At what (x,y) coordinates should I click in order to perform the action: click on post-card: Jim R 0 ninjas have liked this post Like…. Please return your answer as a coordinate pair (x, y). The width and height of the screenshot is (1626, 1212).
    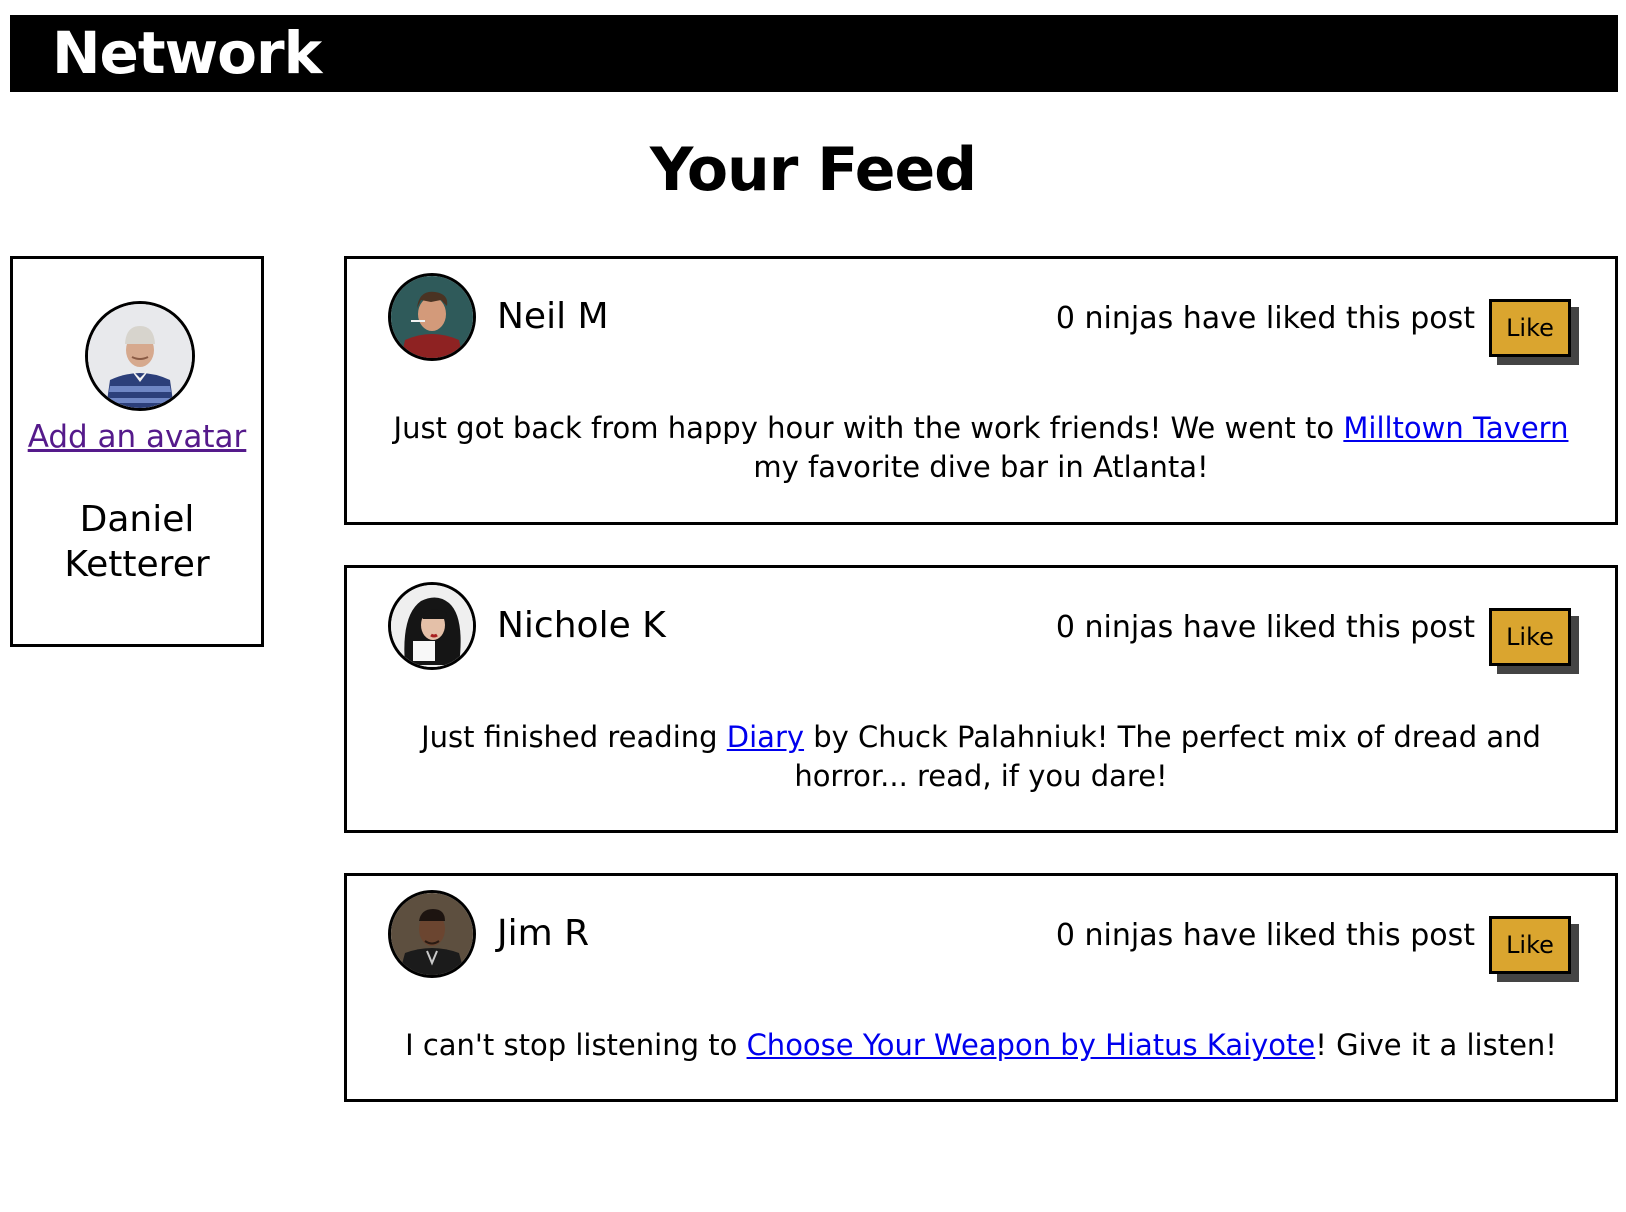
    Looking at the image, I should click on (981, 987).